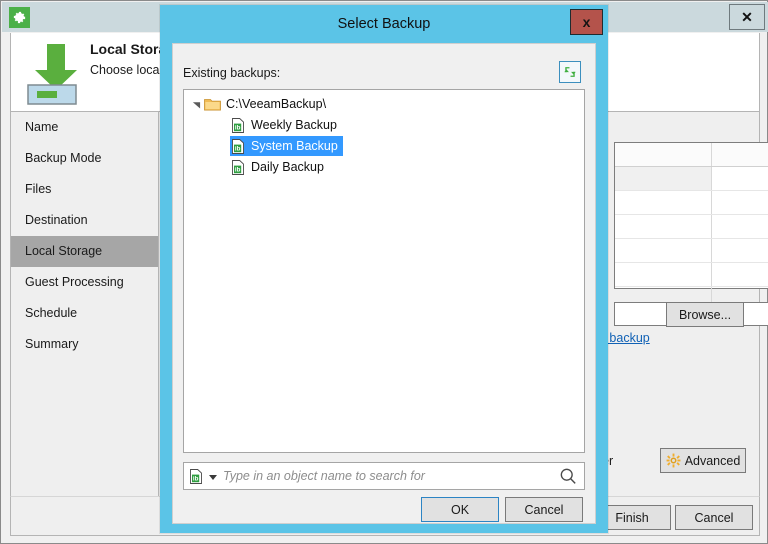 The image size is (768, 544). I want to click on backup-files-grid, so click(691, 226).